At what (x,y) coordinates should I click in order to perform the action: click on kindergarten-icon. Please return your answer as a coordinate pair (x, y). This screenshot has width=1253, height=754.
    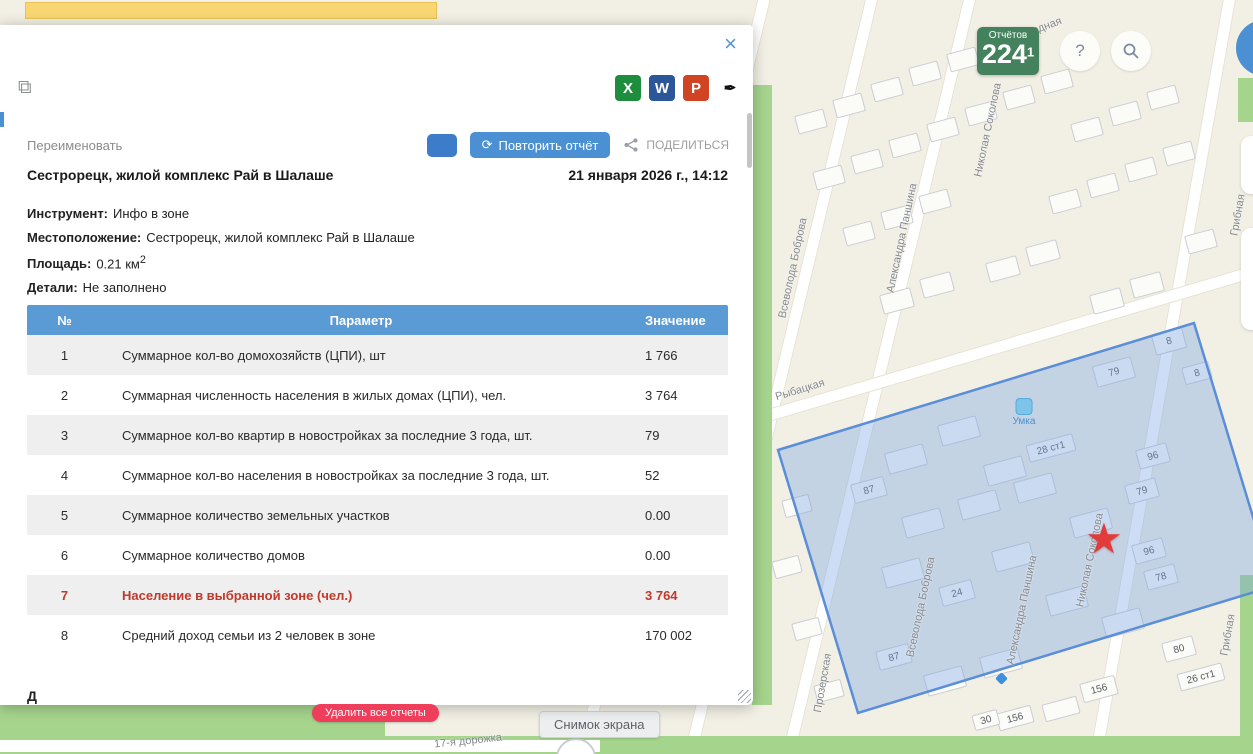
    Looking at the image, I should click on (1024, 406).